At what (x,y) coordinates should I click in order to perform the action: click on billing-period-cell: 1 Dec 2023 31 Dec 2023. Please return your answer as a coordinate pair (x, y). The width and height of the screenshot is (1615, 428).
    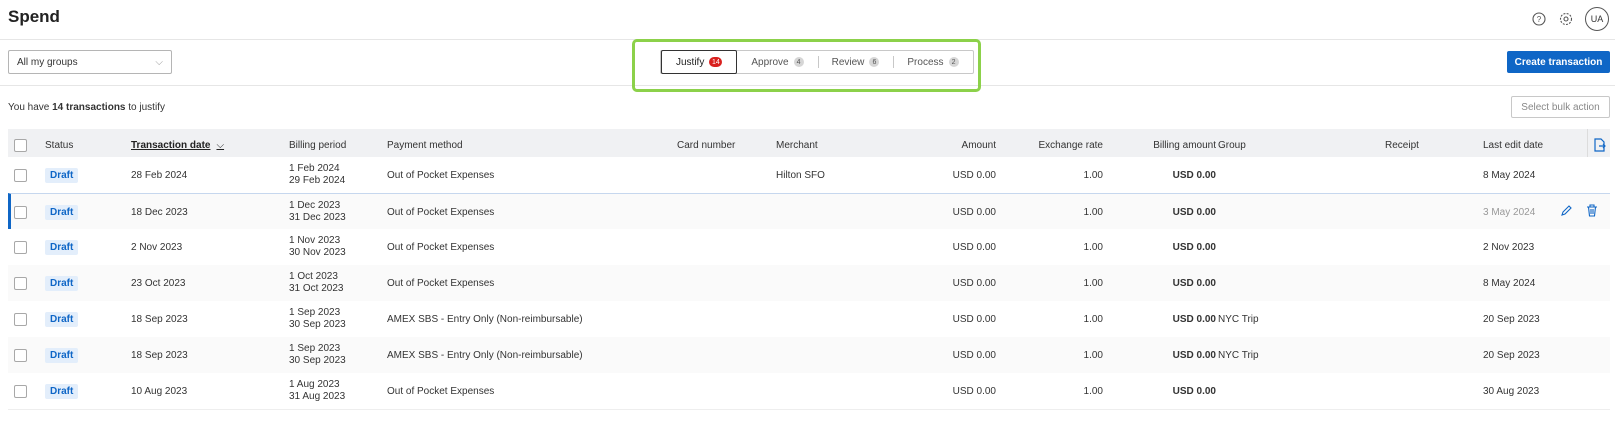
    Looking at the image, I should click on (317, 212).